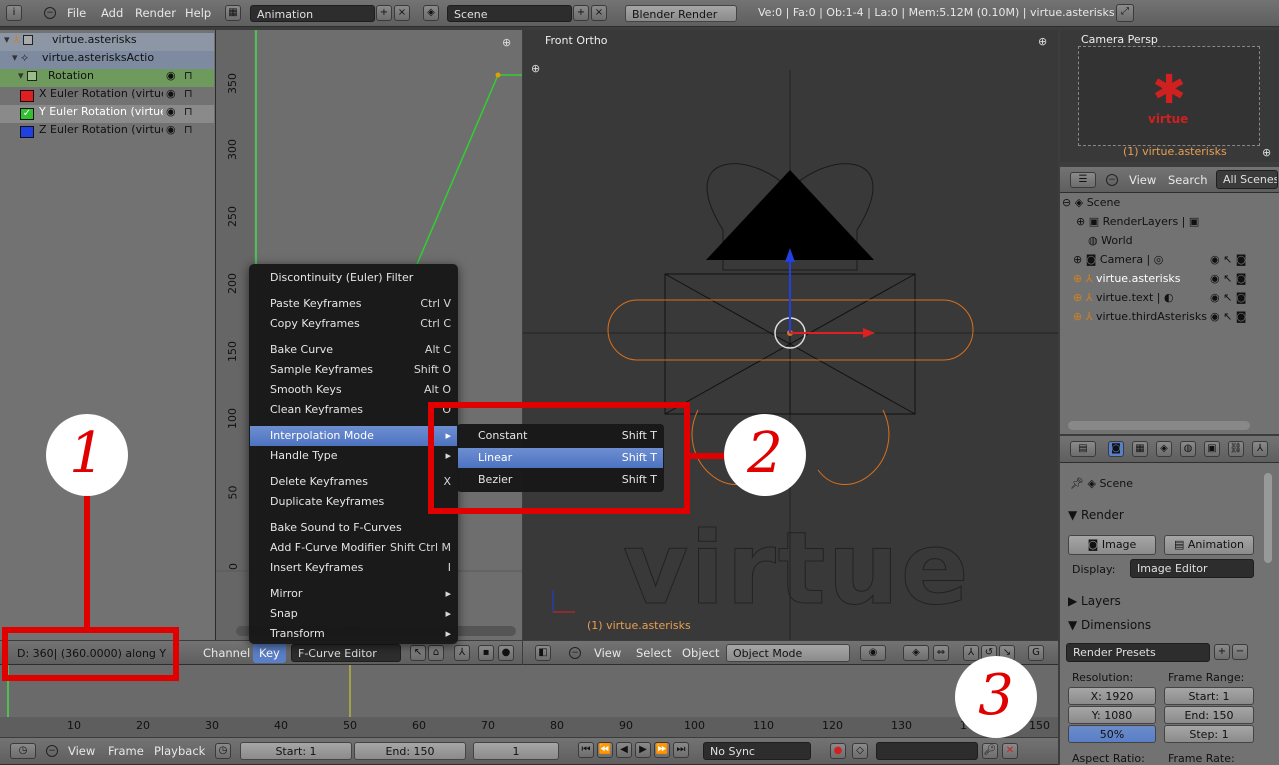  Describe the element at coordinates (107, 78) in the screenshot. I see `channel-group-rotation: ▾ Rotation ◉ ⊓` at that location.